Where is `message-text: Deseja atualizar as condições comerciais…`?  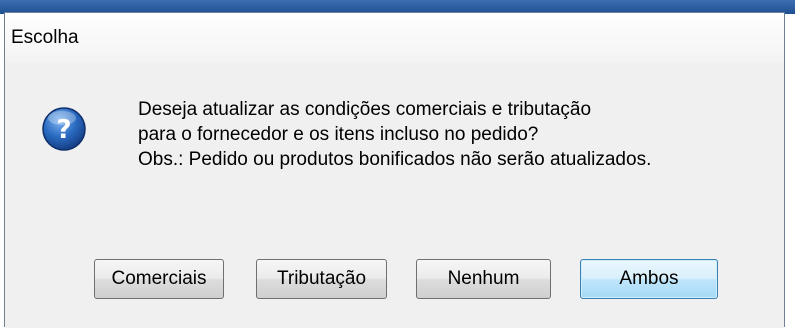
message-text: Deseja atualizar as condições comerciais… is located at coordinates (394, 134).